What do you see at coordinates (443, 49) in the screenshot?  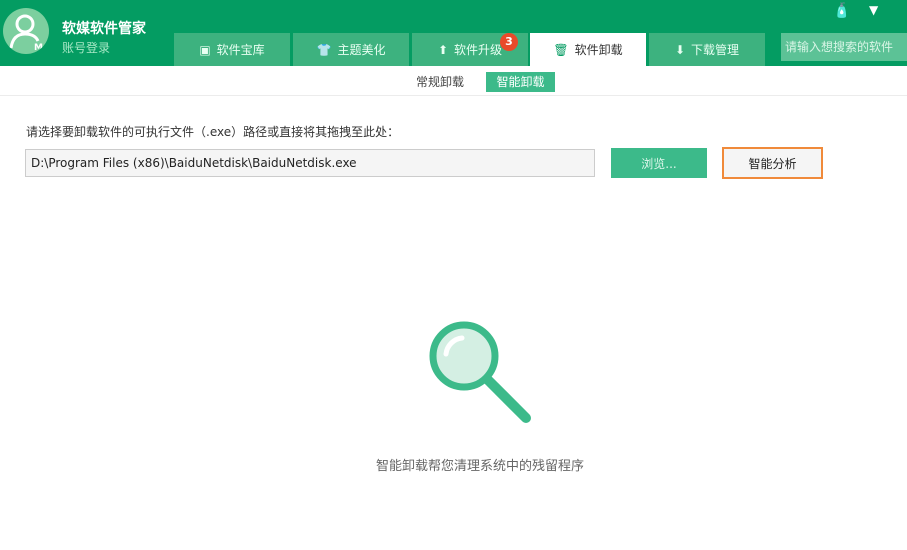 I see `upgrade-icon: ⬆` at bounding box center [443, 49].